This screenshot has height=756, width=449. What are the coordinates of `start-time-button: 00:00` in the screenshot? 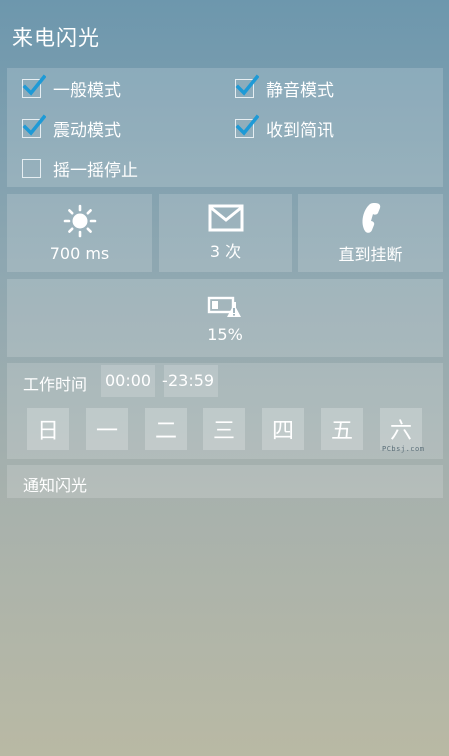 It's located at (128, 381).